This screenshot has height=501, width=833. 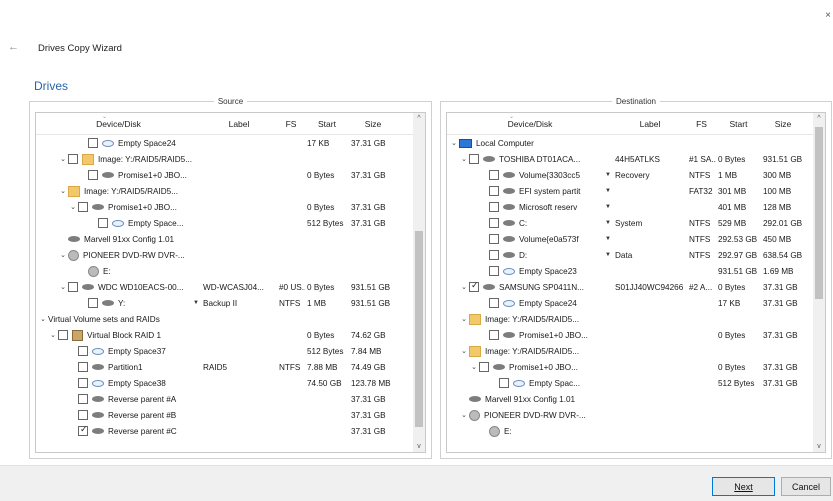 I want to click on tree-row: Microsoft reserv ▼ 401 MB 128 MB, so click(x=630, y=207).